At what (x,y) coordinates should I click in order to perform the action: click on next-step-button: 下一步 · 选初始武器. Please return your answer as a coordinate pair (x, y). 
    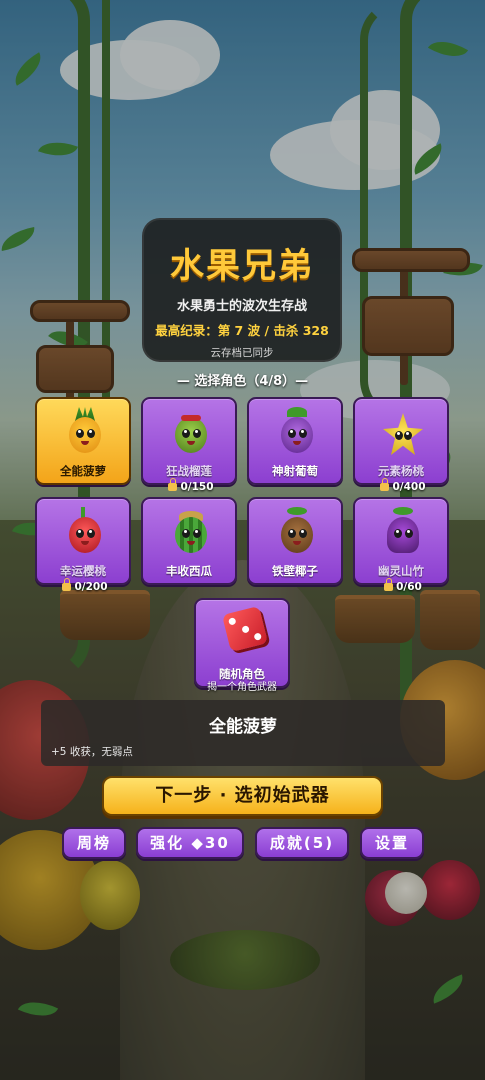
    Looking at the image, I should click on (242, 796).